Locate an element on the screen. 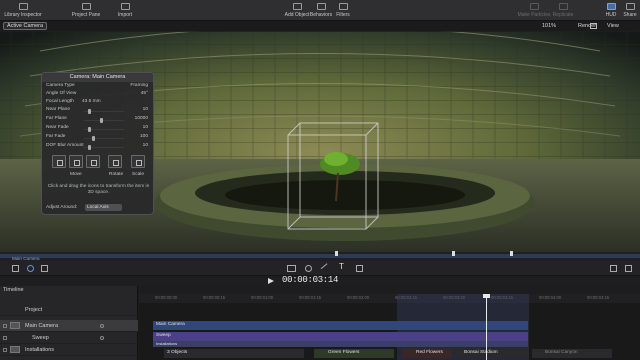 Image resolution: width=640 pixels, height=360 pixels. ruler-tick: 00:00:04:15 is located at coordinates (598, 297).